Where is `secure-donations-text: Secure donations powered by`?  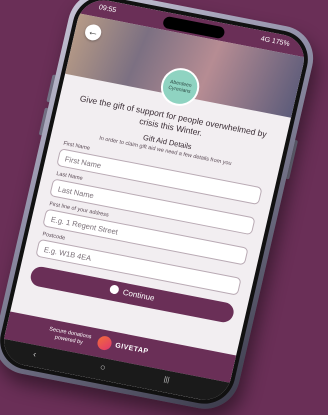 secure-donations-text: Secure donations powered by is located at coordinates (69, 337).